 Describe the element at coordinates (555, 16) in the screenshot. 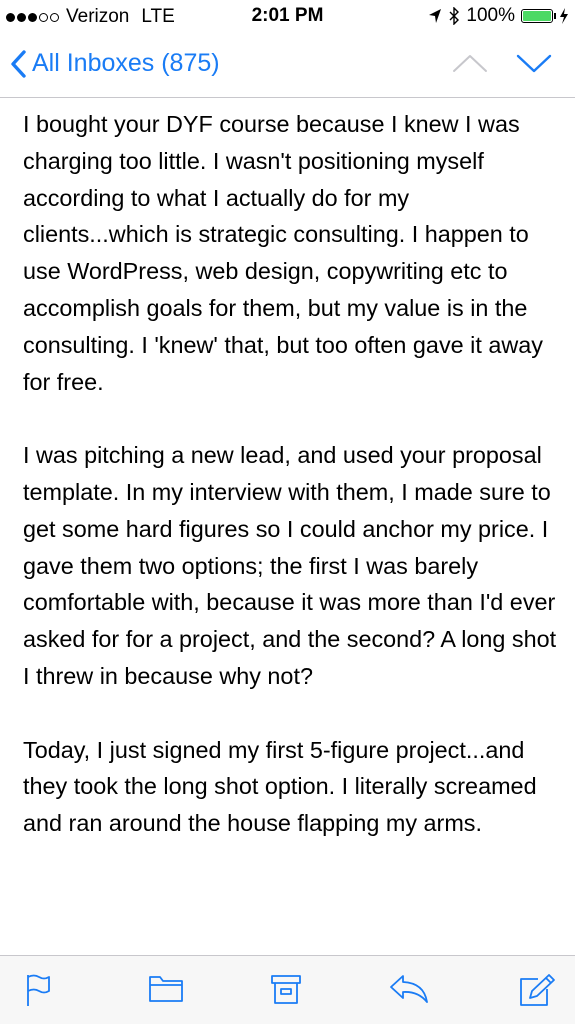

I see `battery-cap` at that location.